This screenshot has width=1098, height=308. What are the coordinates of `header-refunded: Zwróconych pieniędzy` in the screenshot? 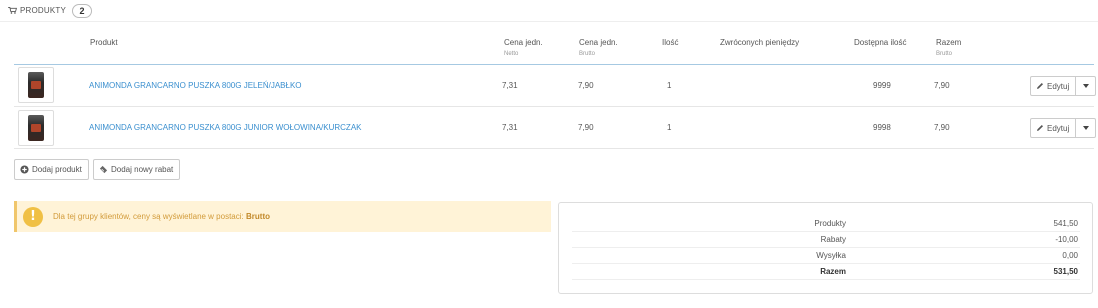 It's located at (760, 42).